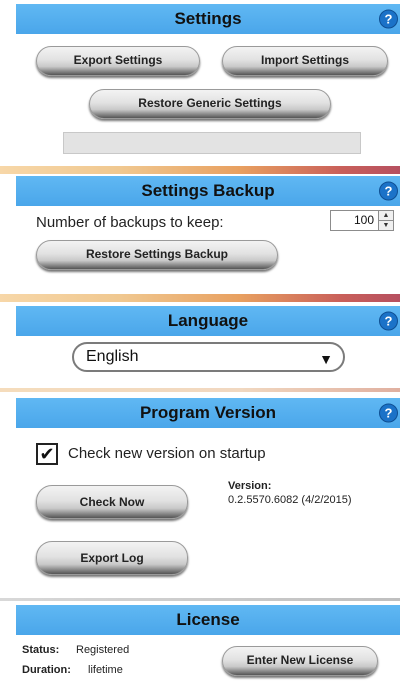 This screenshot has height=700, width=400. What do you see at coordinates (326, 359) in the screenshot?
I see `dropdown-arrow-icon: ▼` at bounding box center [326, 359].